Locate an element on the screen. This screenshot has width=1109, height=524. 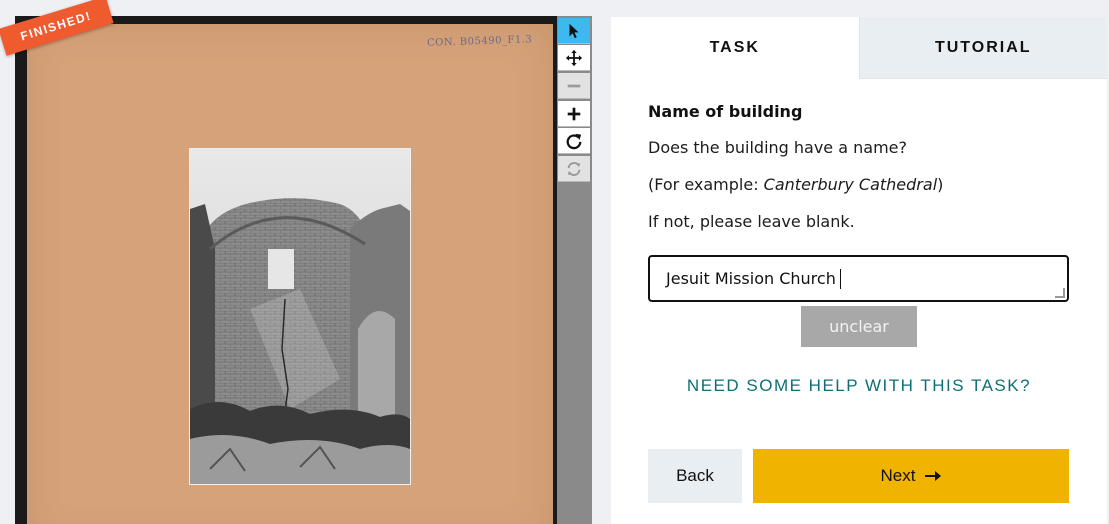
example-prefix: (For example: is located at coordinates (706, 184).